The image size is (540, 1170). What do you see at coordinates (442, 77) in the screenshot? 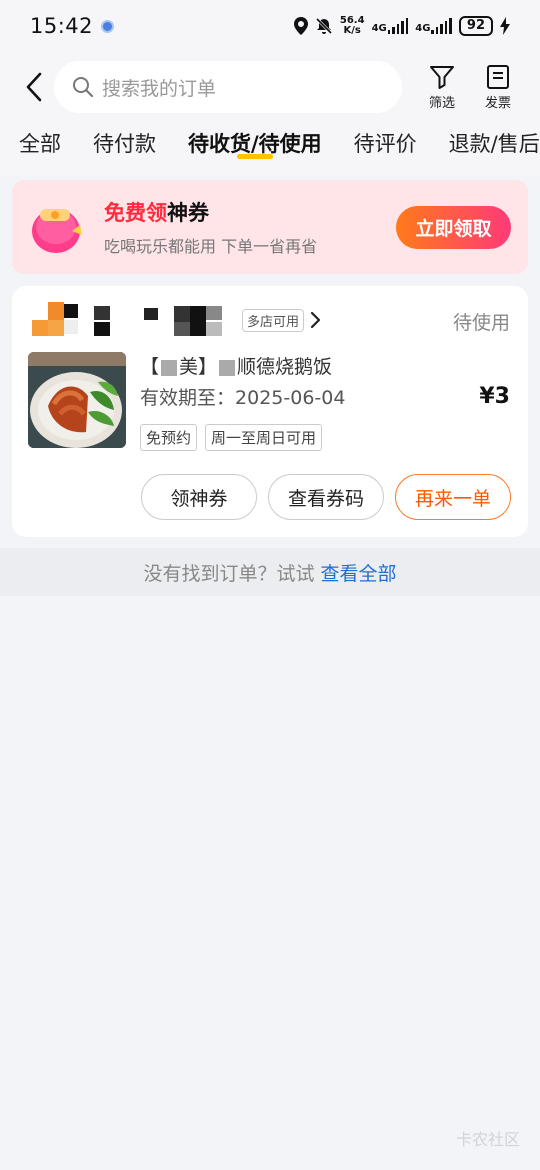
I see `filter-icon` at bounding box center [442, 77].